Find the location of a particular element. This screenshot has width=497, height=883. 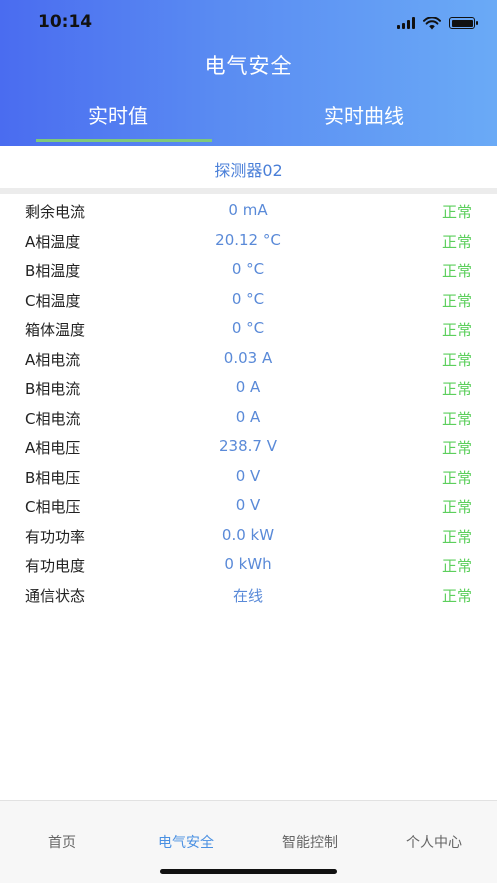

reading-label: B相电流 is located at coordinates (53, 389).